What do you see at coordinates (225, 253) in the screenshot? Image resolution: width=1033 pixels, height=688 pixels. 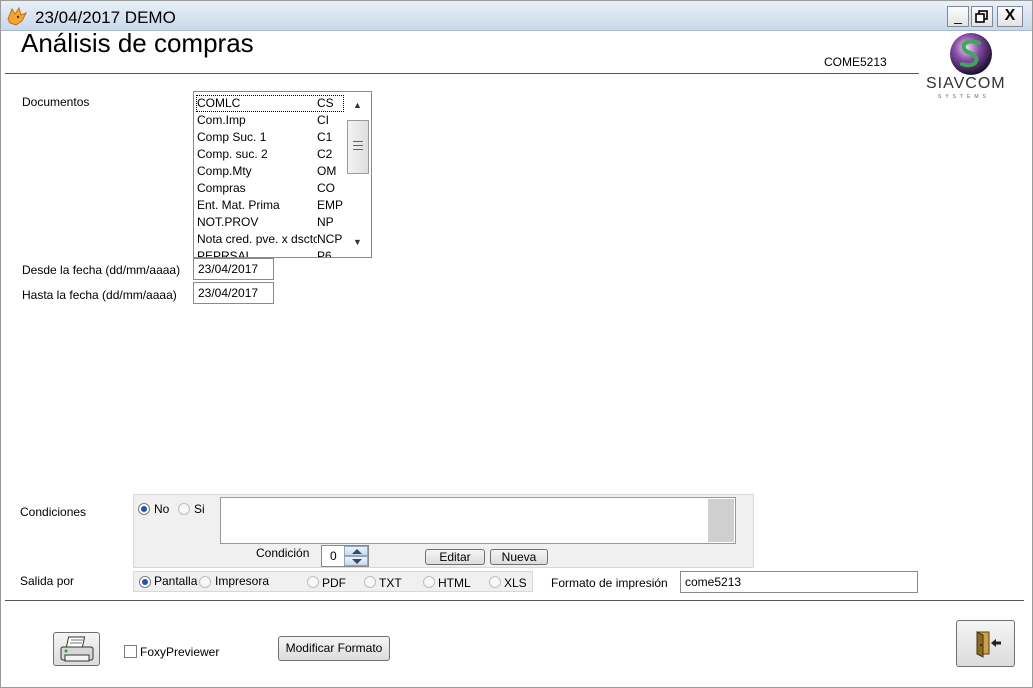 I see `document-name: PEPRSAL` at bounding box center [225, 253].